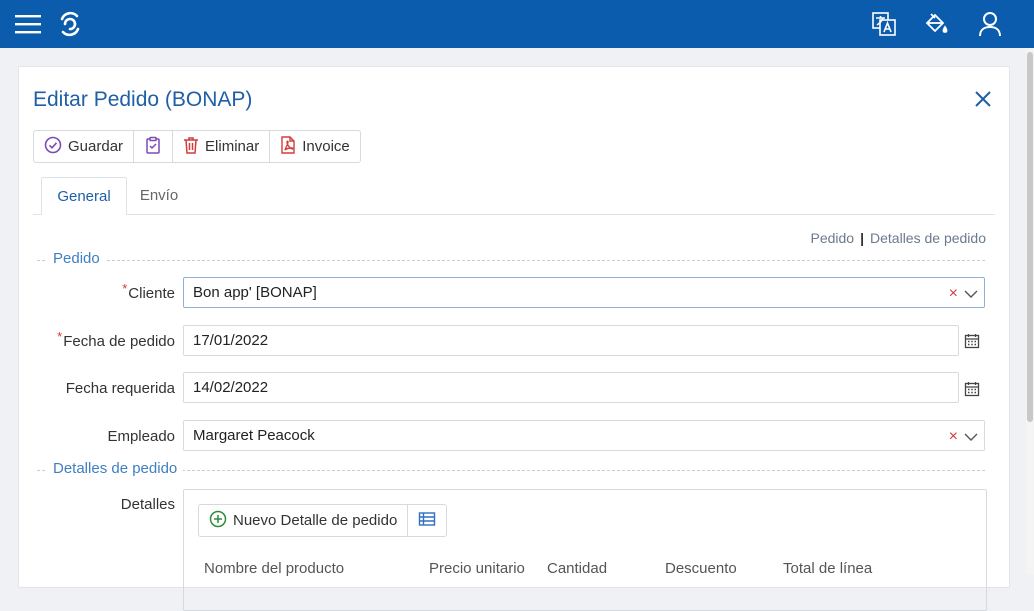 The image size is (1034, 611). I want to click on quick-links: Pedido | Detalles de pedido, so click(899, 238).